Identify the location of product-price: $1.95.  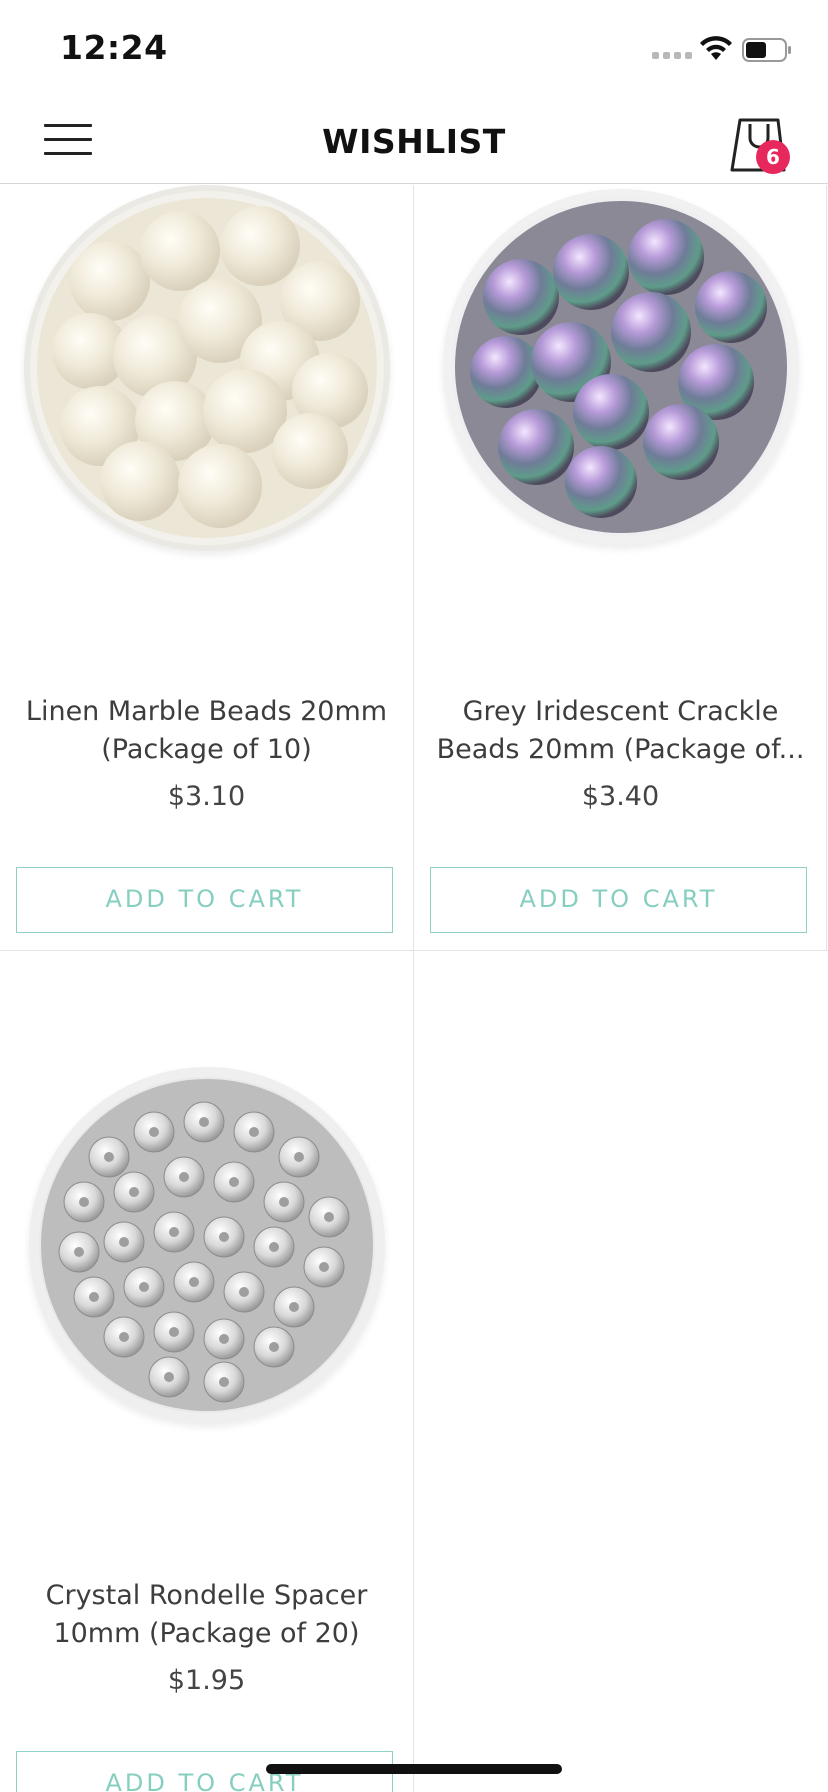
(206, 1680).